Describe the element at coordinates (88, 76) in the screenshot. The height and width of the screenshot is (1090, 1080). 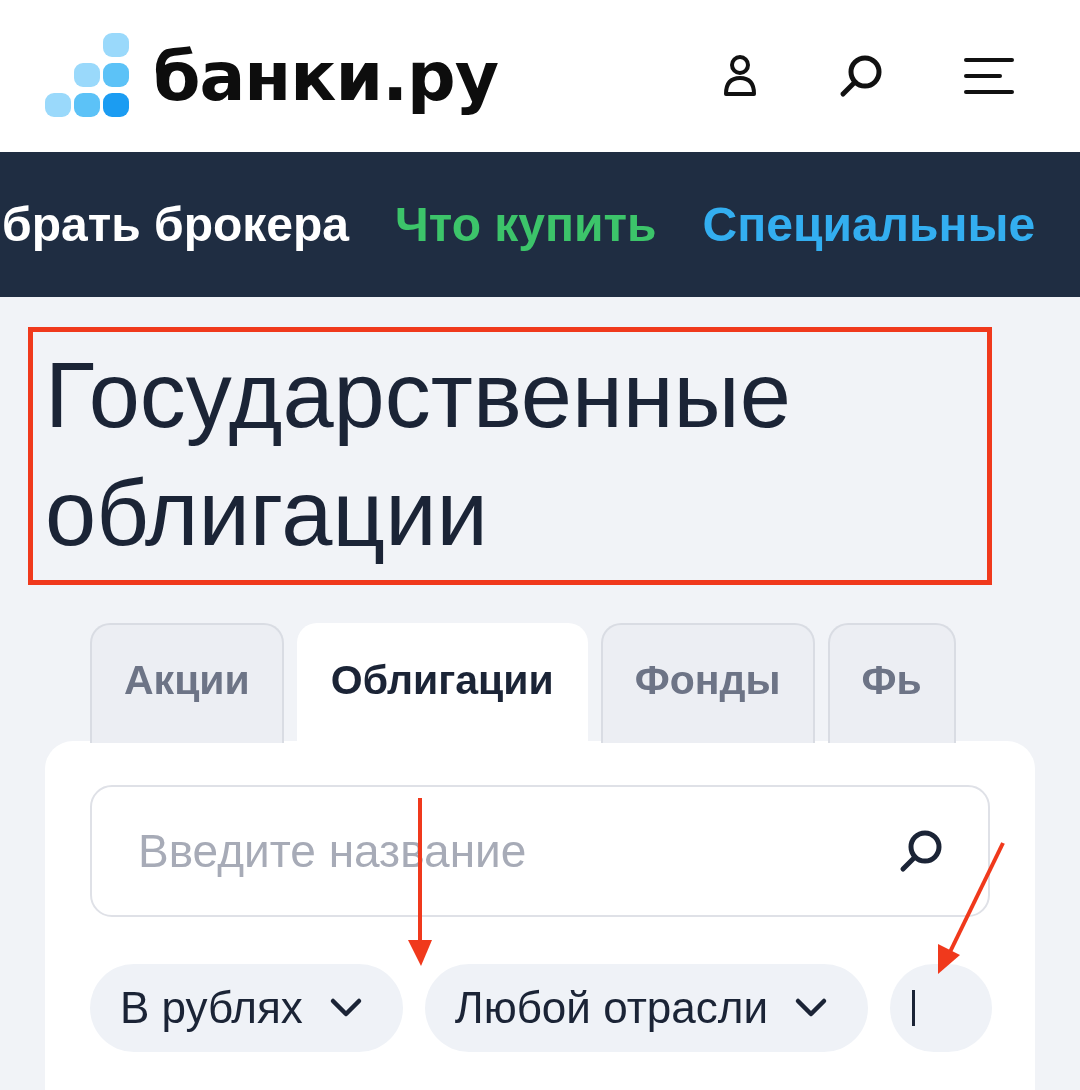
I see `logo-icon` at that location.